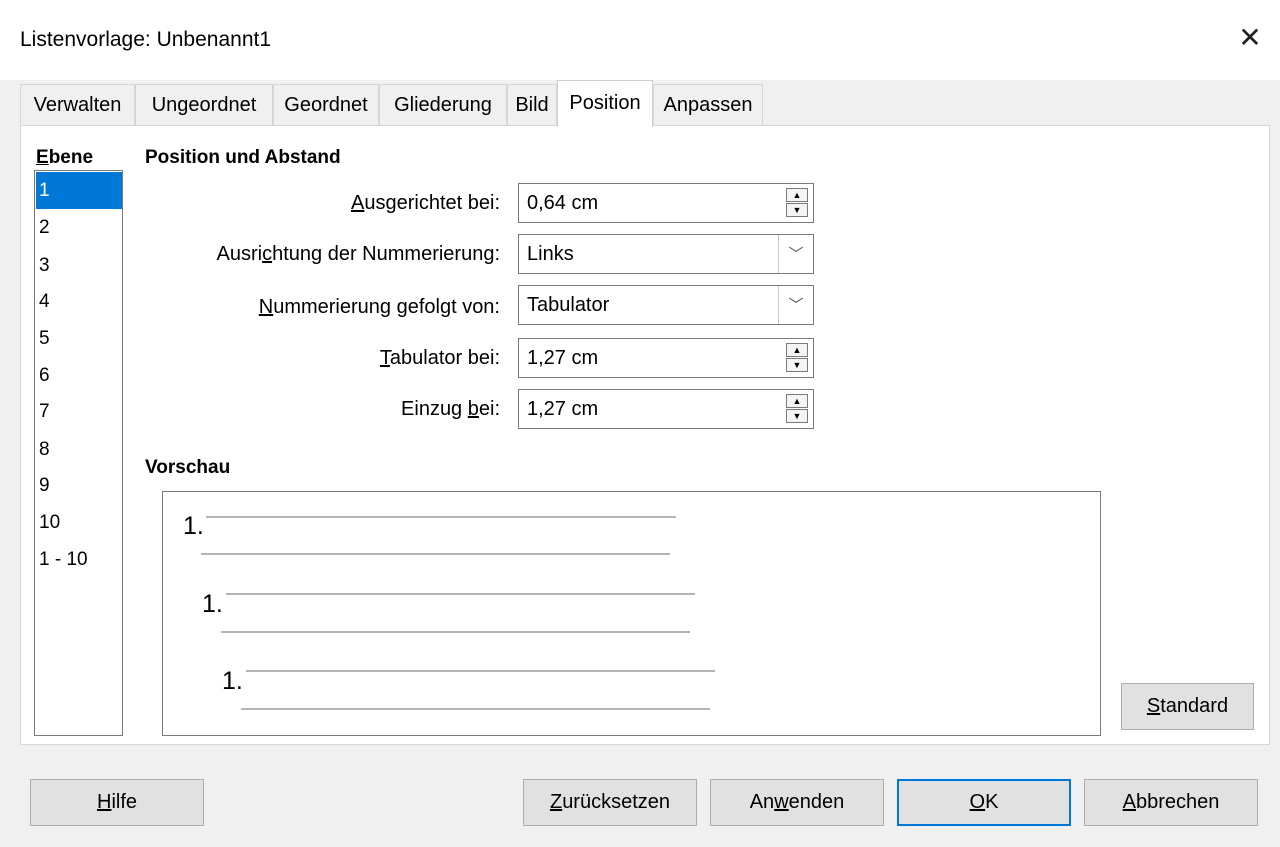 The image size is (1280, 847). I want to click on level-item: 2, so click(79, 227).